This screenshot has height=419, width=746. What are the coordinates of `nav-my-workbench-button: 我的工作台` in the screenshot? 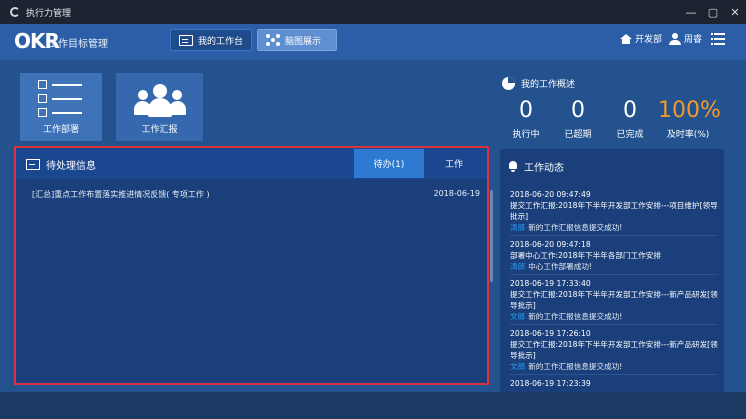 It's located at (211, 40).